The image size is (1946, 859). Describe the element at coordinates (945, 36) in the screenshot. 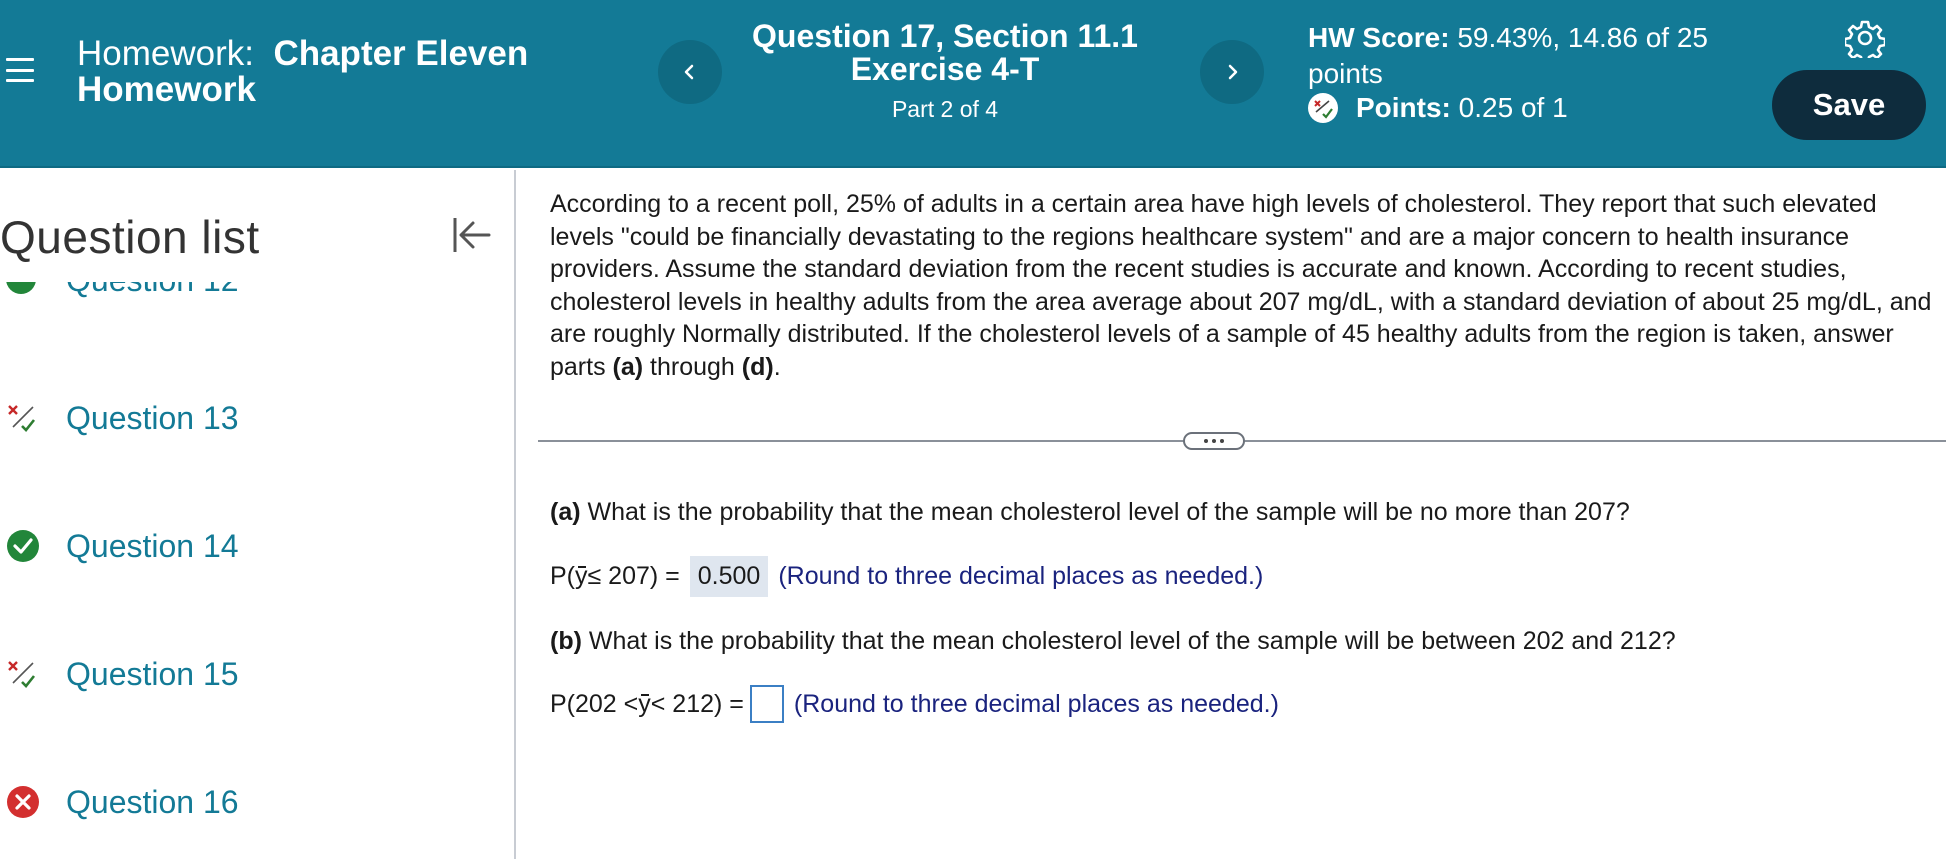

I see `question-number: Question 17, Section 11.1` at that location.